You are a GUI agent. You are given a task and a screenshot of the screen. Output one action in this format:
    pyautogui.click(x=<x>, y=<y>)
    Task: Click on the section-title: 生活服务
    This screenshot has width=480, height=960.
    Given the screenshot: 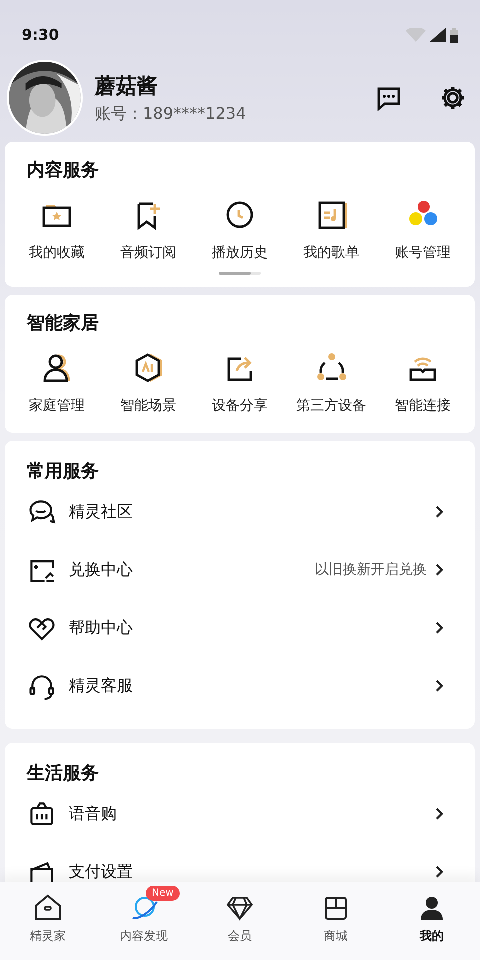 What is the action you would take?
    pyautogui.click(x=62, y=773)
    